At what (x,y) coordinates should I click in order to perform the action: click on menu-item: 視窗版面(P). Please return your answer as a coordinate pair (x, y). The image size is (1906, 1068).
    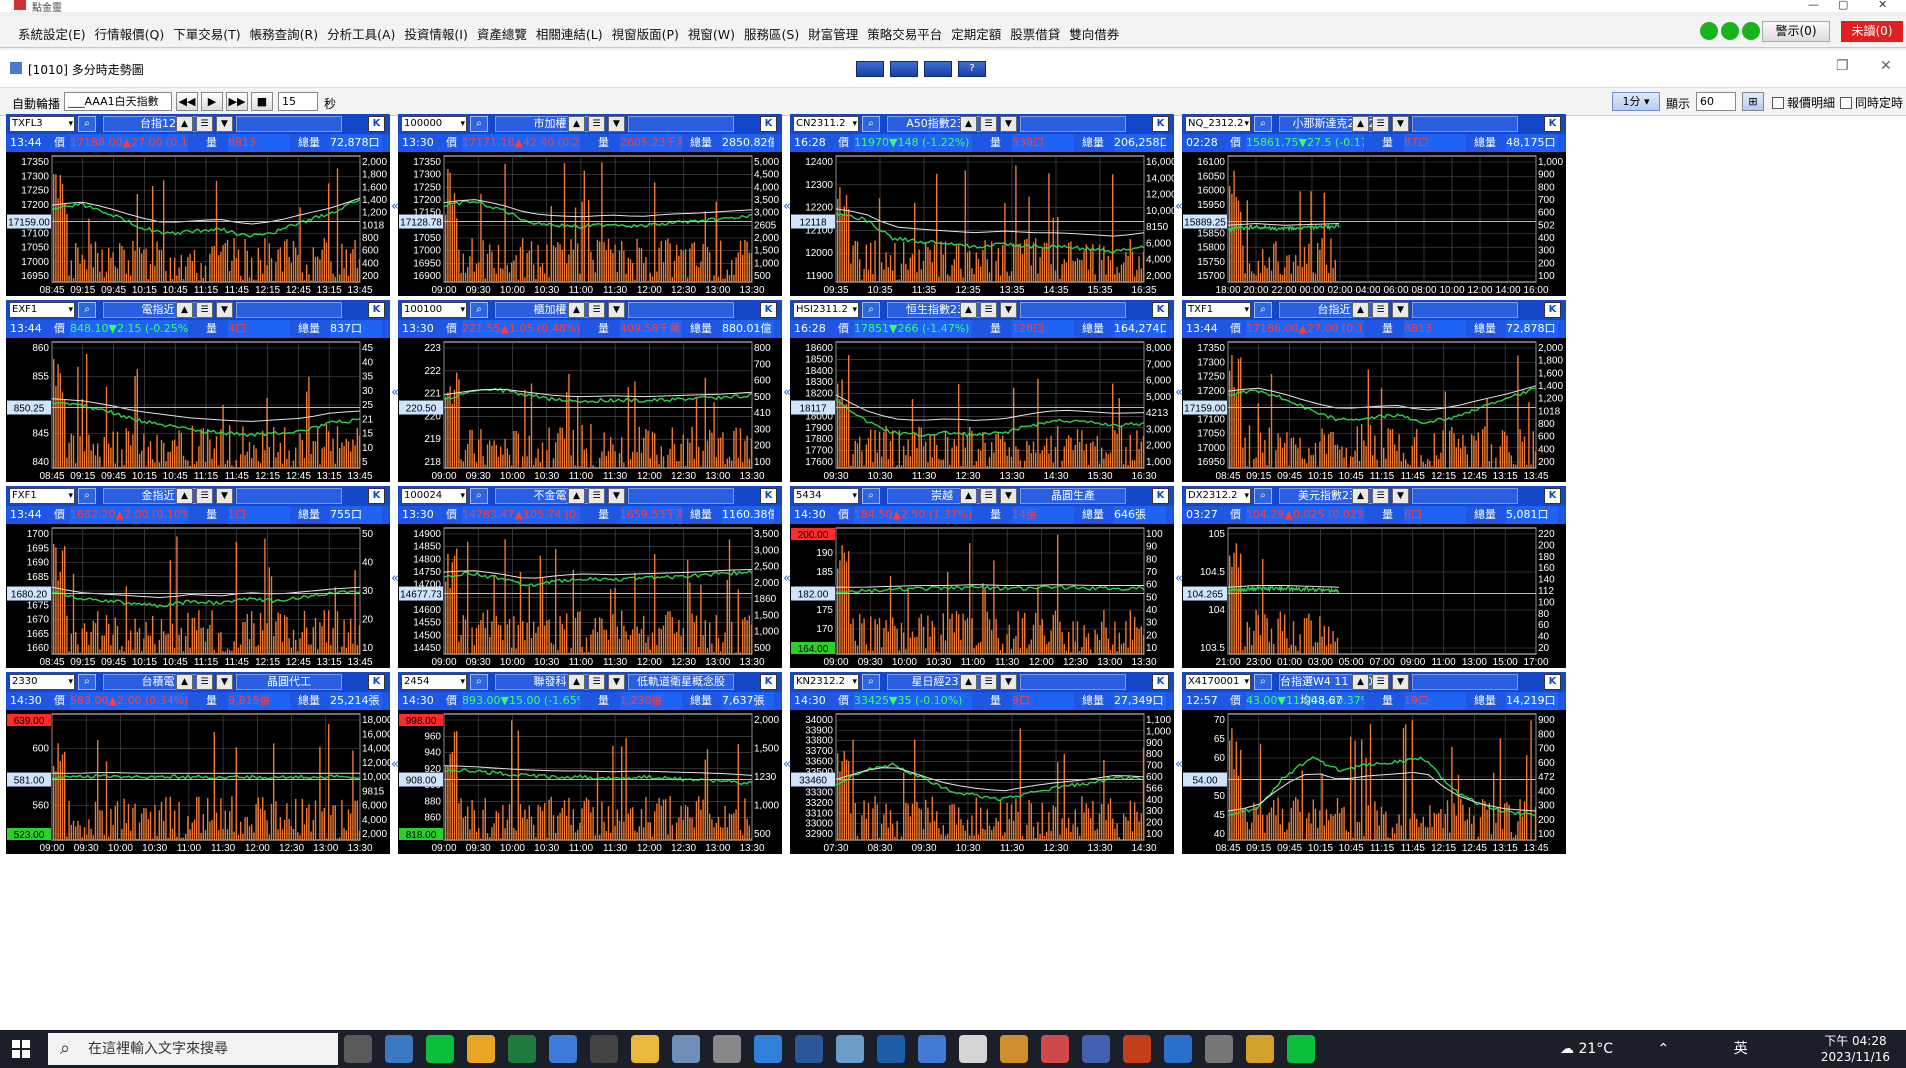
    Looking at the image, I should click on (645, 33).